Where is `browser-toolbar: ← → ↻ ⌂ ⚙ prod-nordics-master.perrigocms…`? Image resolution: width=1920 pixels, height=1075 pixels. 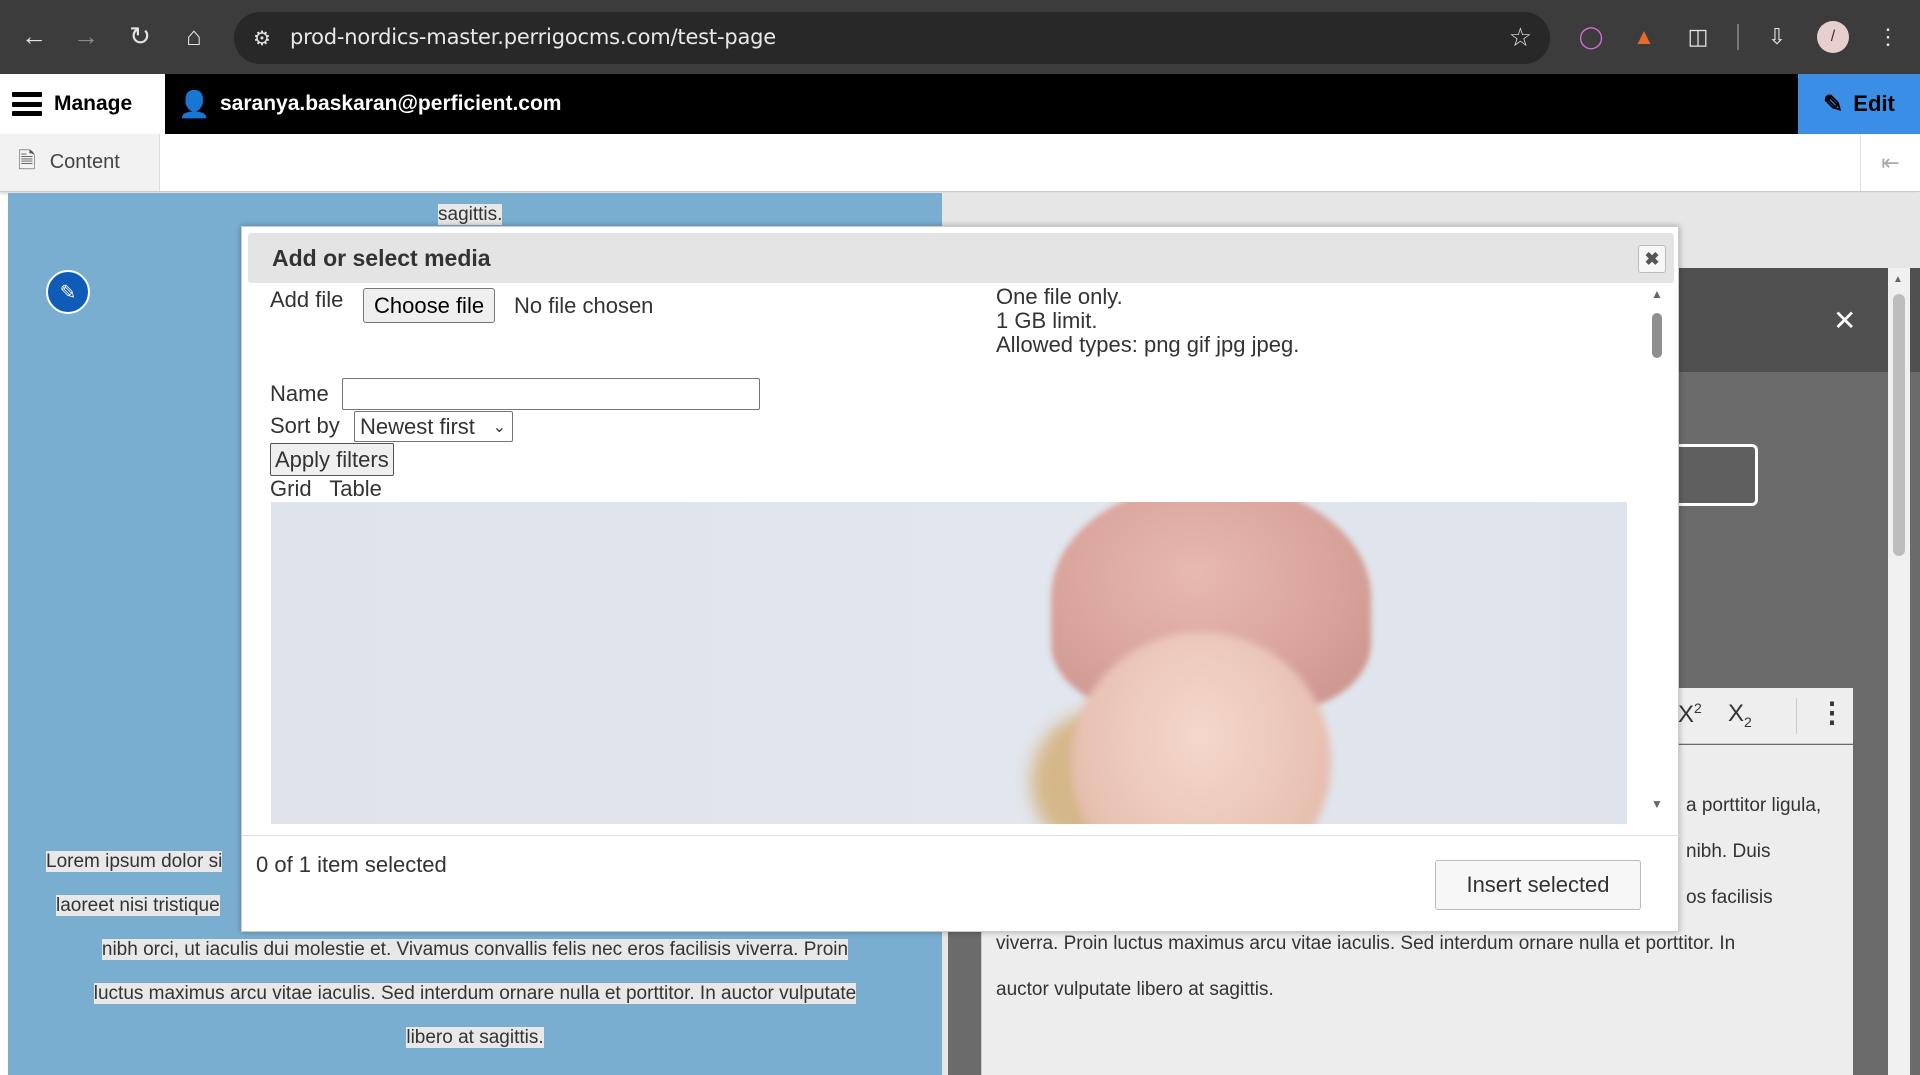 browser-toolbar: ← → ↻ ⌂ ⚙ prod-nordics-master.perrigocms… is located at coordinates (960, 37).